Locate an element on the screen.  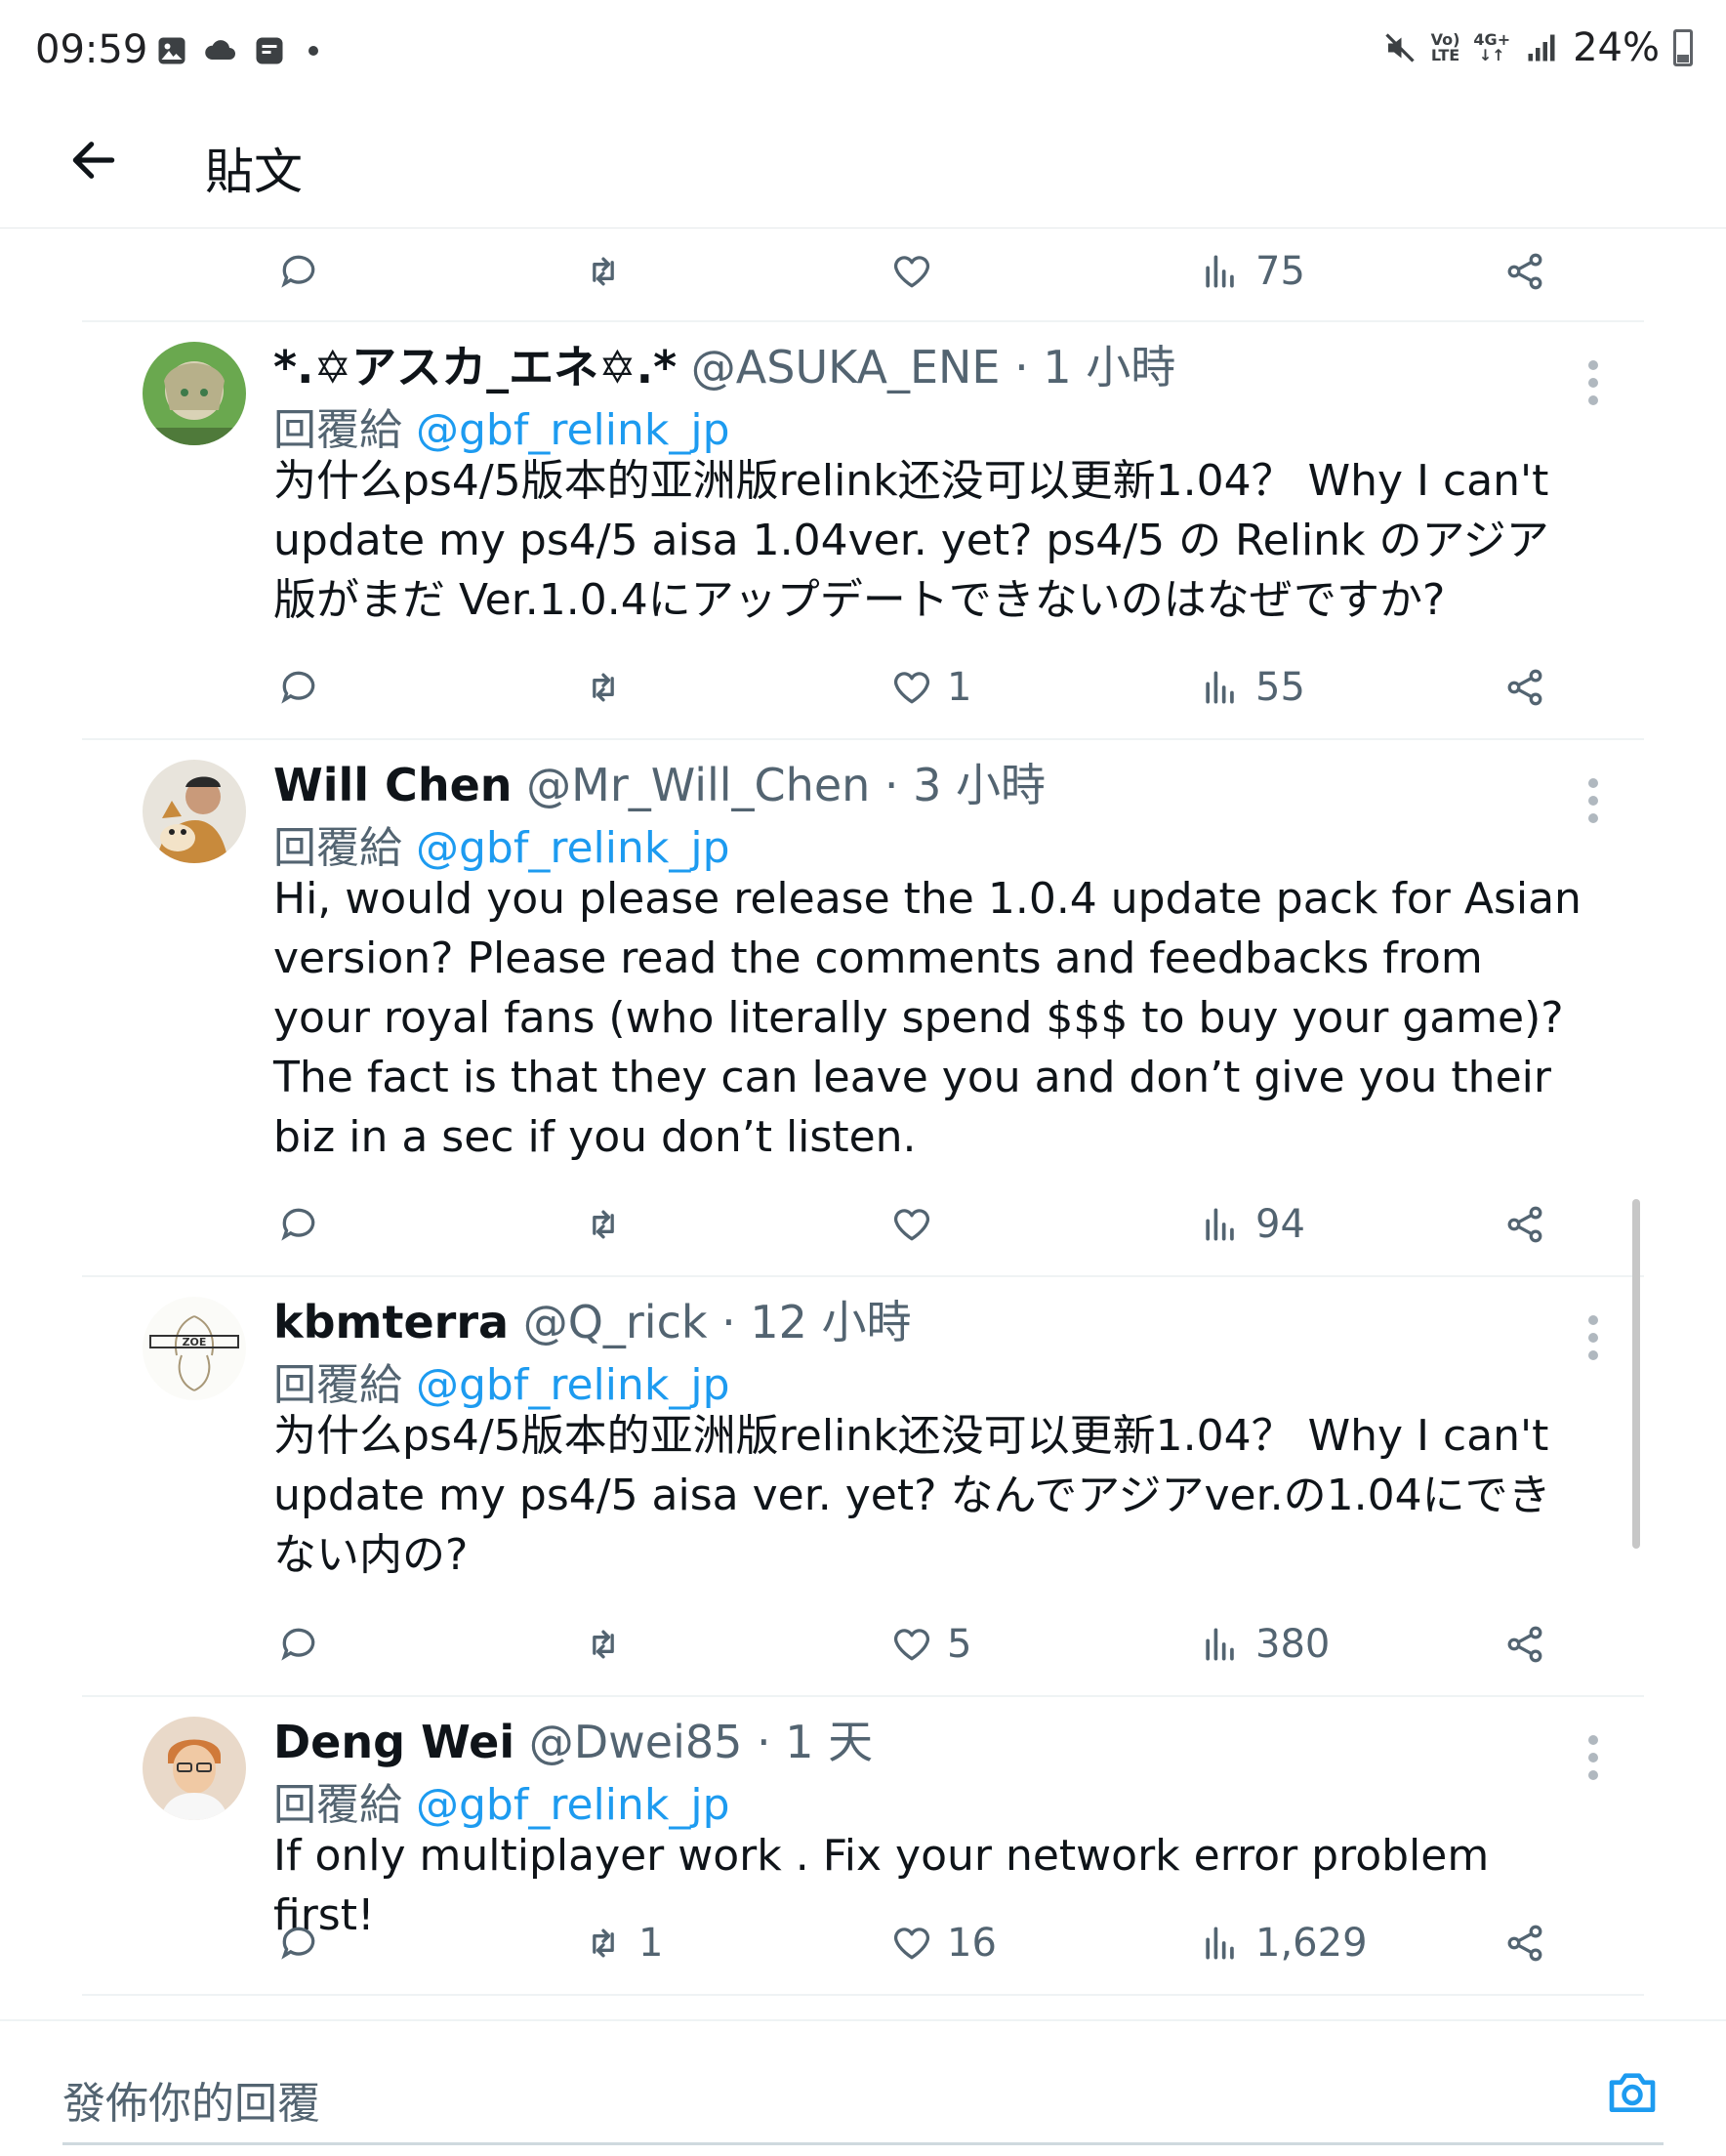
avatar: ZOE is located at coordinates (194, 1348).